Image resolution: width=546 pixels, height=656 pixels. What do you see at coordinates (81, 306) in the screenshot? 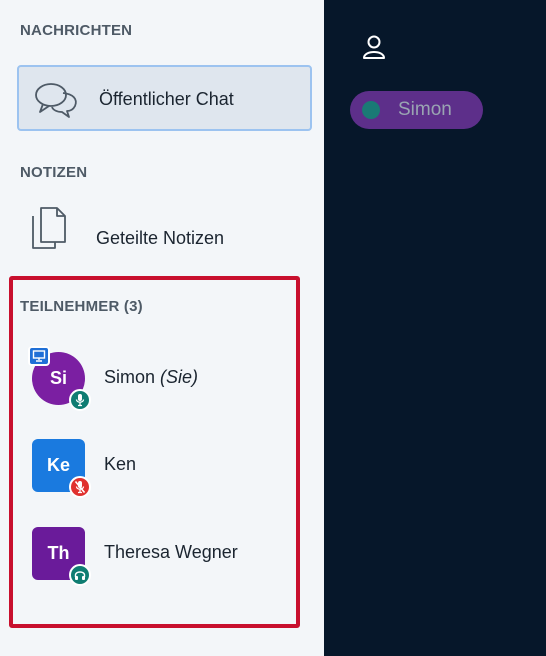
I see `participants-section-title: TEILNEHMER (3)` at bounding box center [81, 306].